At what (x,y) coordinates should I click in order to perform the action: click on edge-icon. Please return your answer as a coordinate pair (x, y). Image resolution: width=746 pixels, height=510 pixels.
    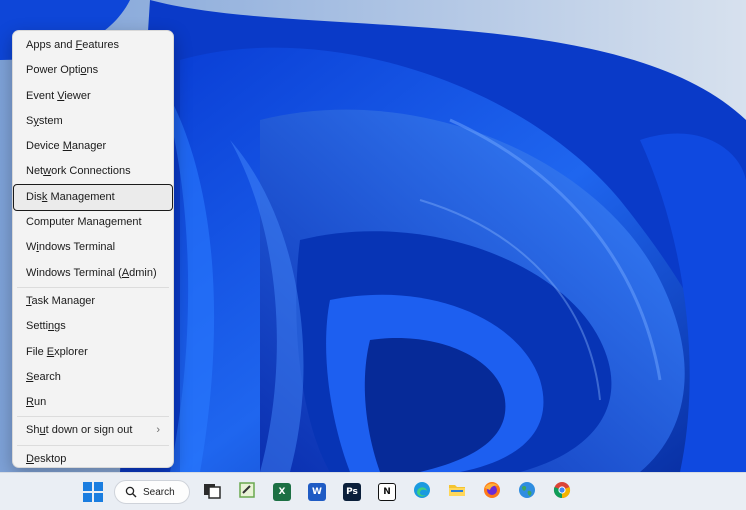
    Looking at the image, I should click on (422, 492).